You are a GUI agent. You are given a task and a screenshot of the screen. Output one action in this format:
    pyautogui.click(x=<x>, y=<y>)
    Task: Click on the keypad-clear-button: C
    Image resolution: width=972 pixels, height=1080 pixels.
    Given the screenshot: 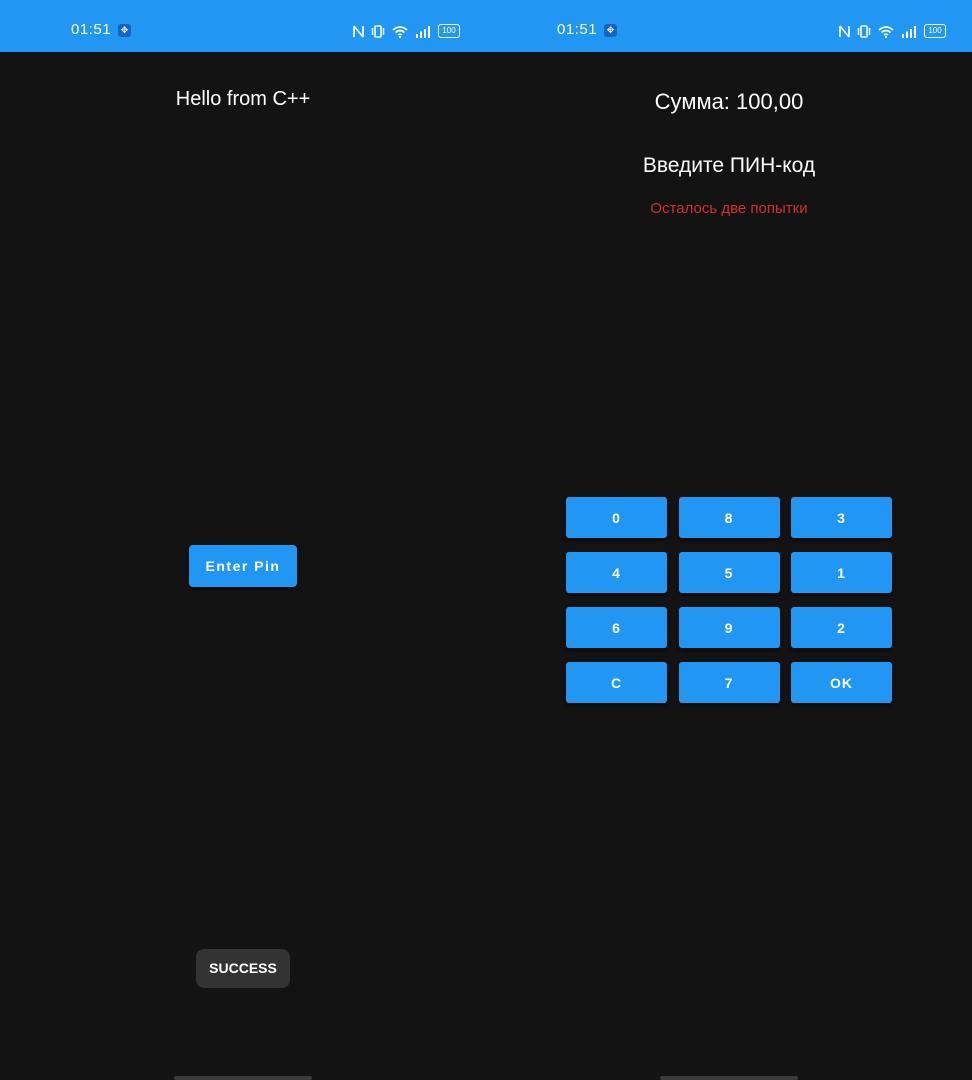 What is the action you would take?
    pyautogui.click(x=616, y=682)
    